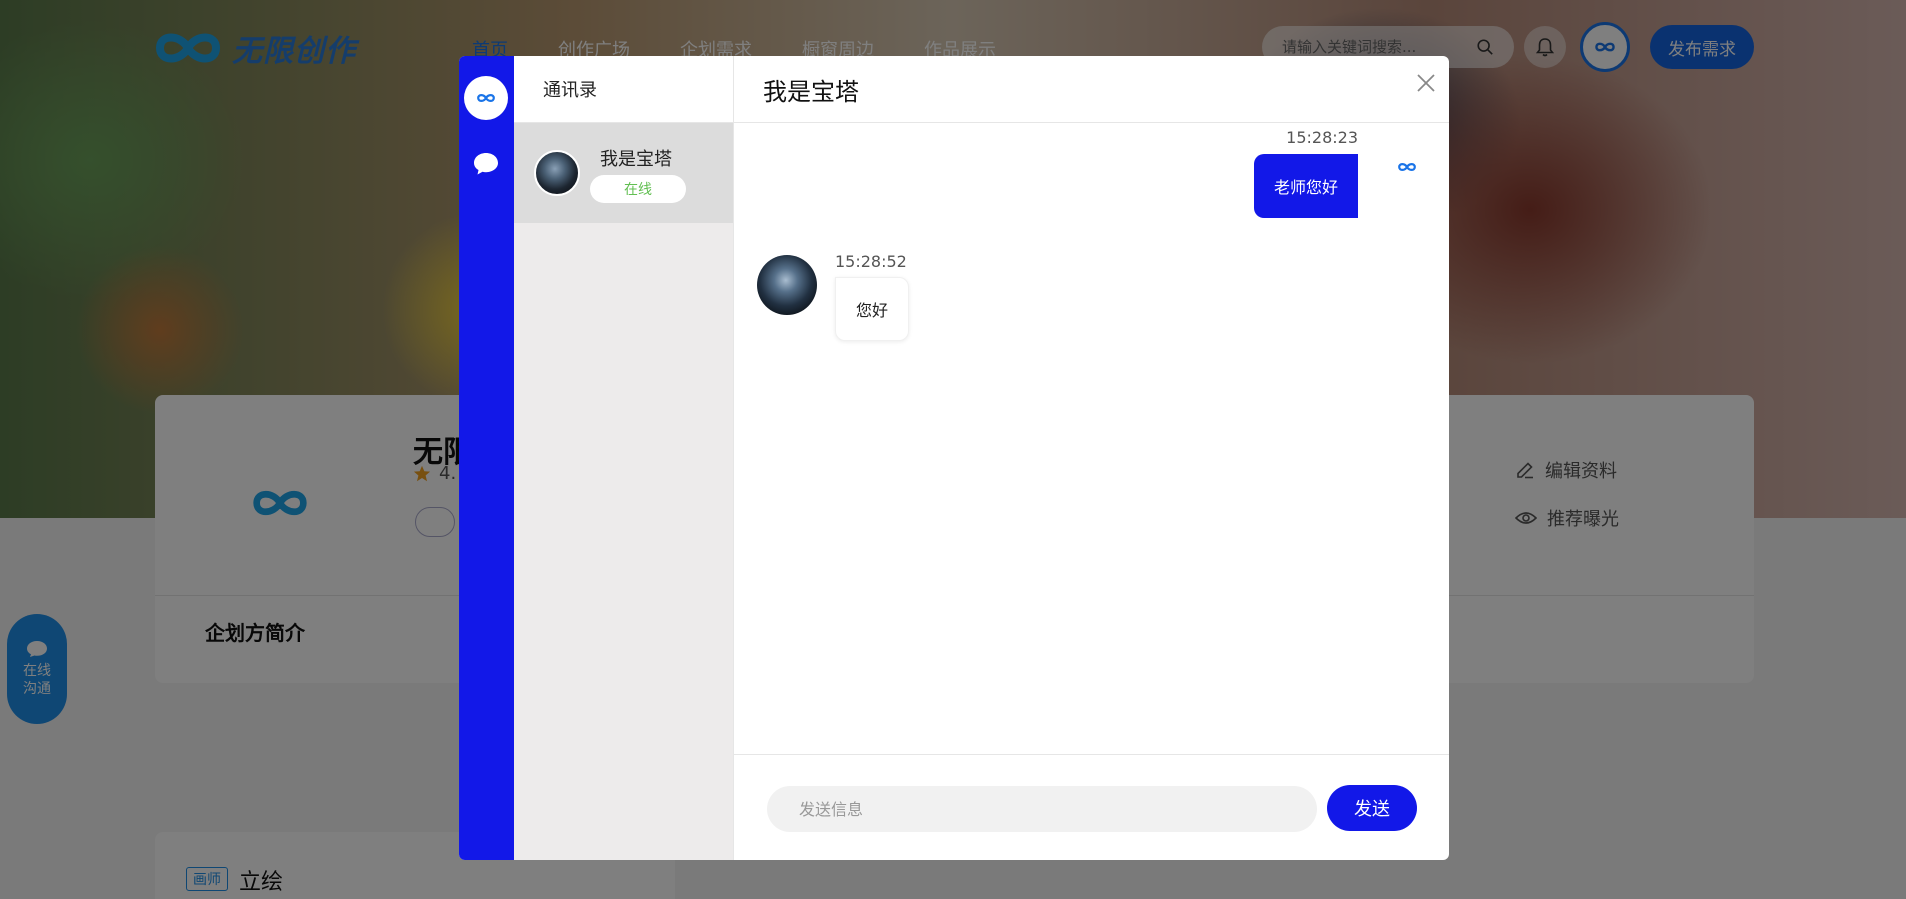  What do you see at coordinates (636, 159) in the screenshot?
I see `contact-name: 我是宝塔` at bounding box center [636, 159].